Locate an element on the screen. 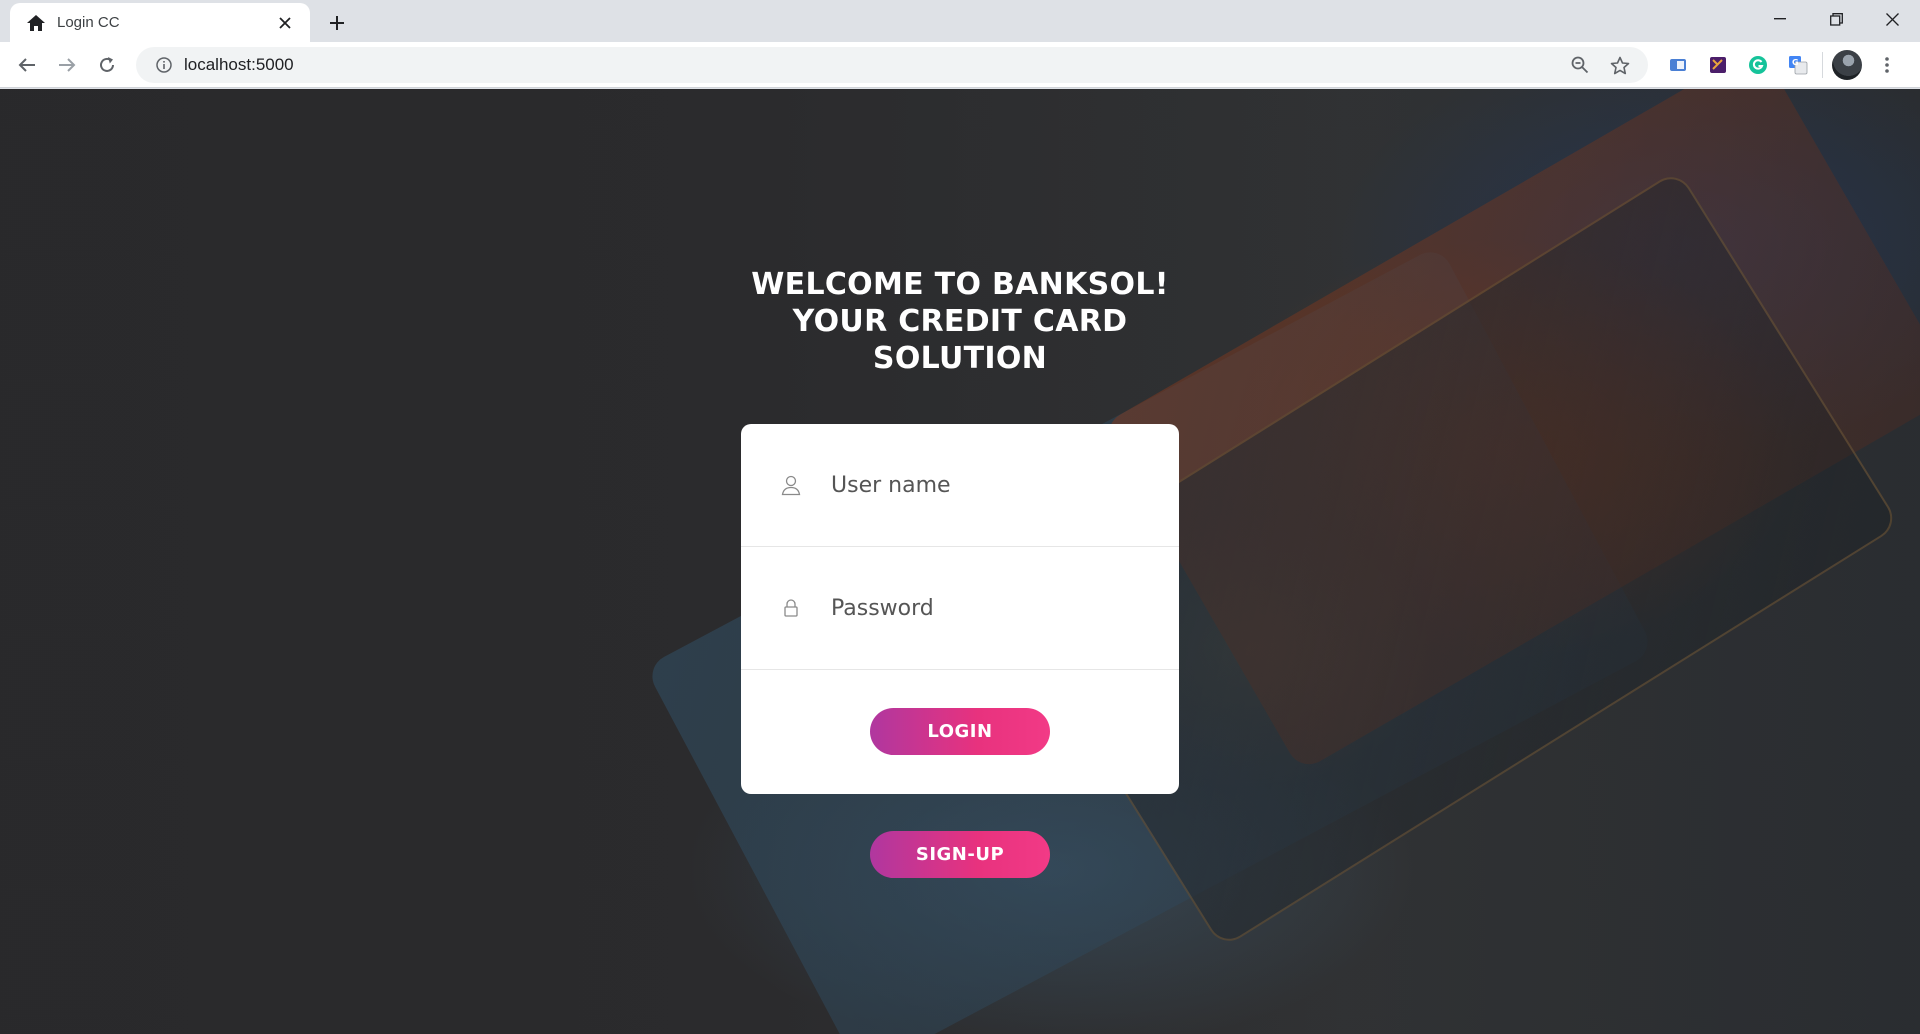 This screenshot has width=1920, height=1034. lock-icon is located at coordinates (791, 608).